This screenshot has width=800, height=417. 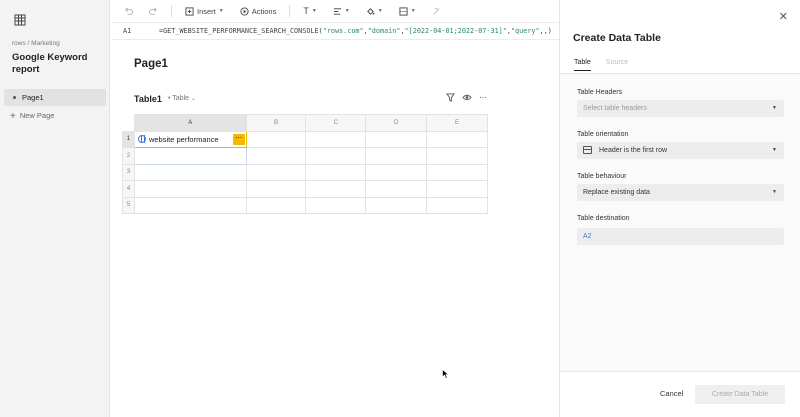 I want to click on redo-icon, so click(x=153, y=11).